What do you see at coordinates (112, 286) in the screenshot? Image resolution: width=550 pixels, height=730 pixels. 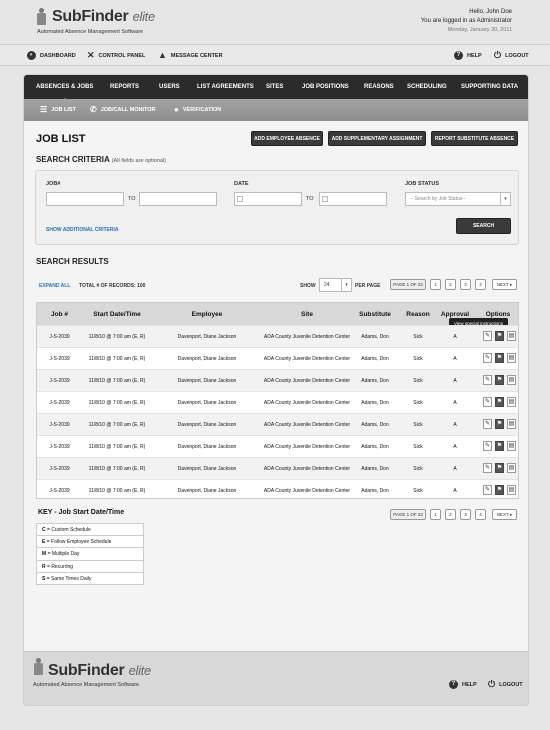 I see `total-records: TOTAL # OF RECORDS: 100` at bounding box center [112, 286].